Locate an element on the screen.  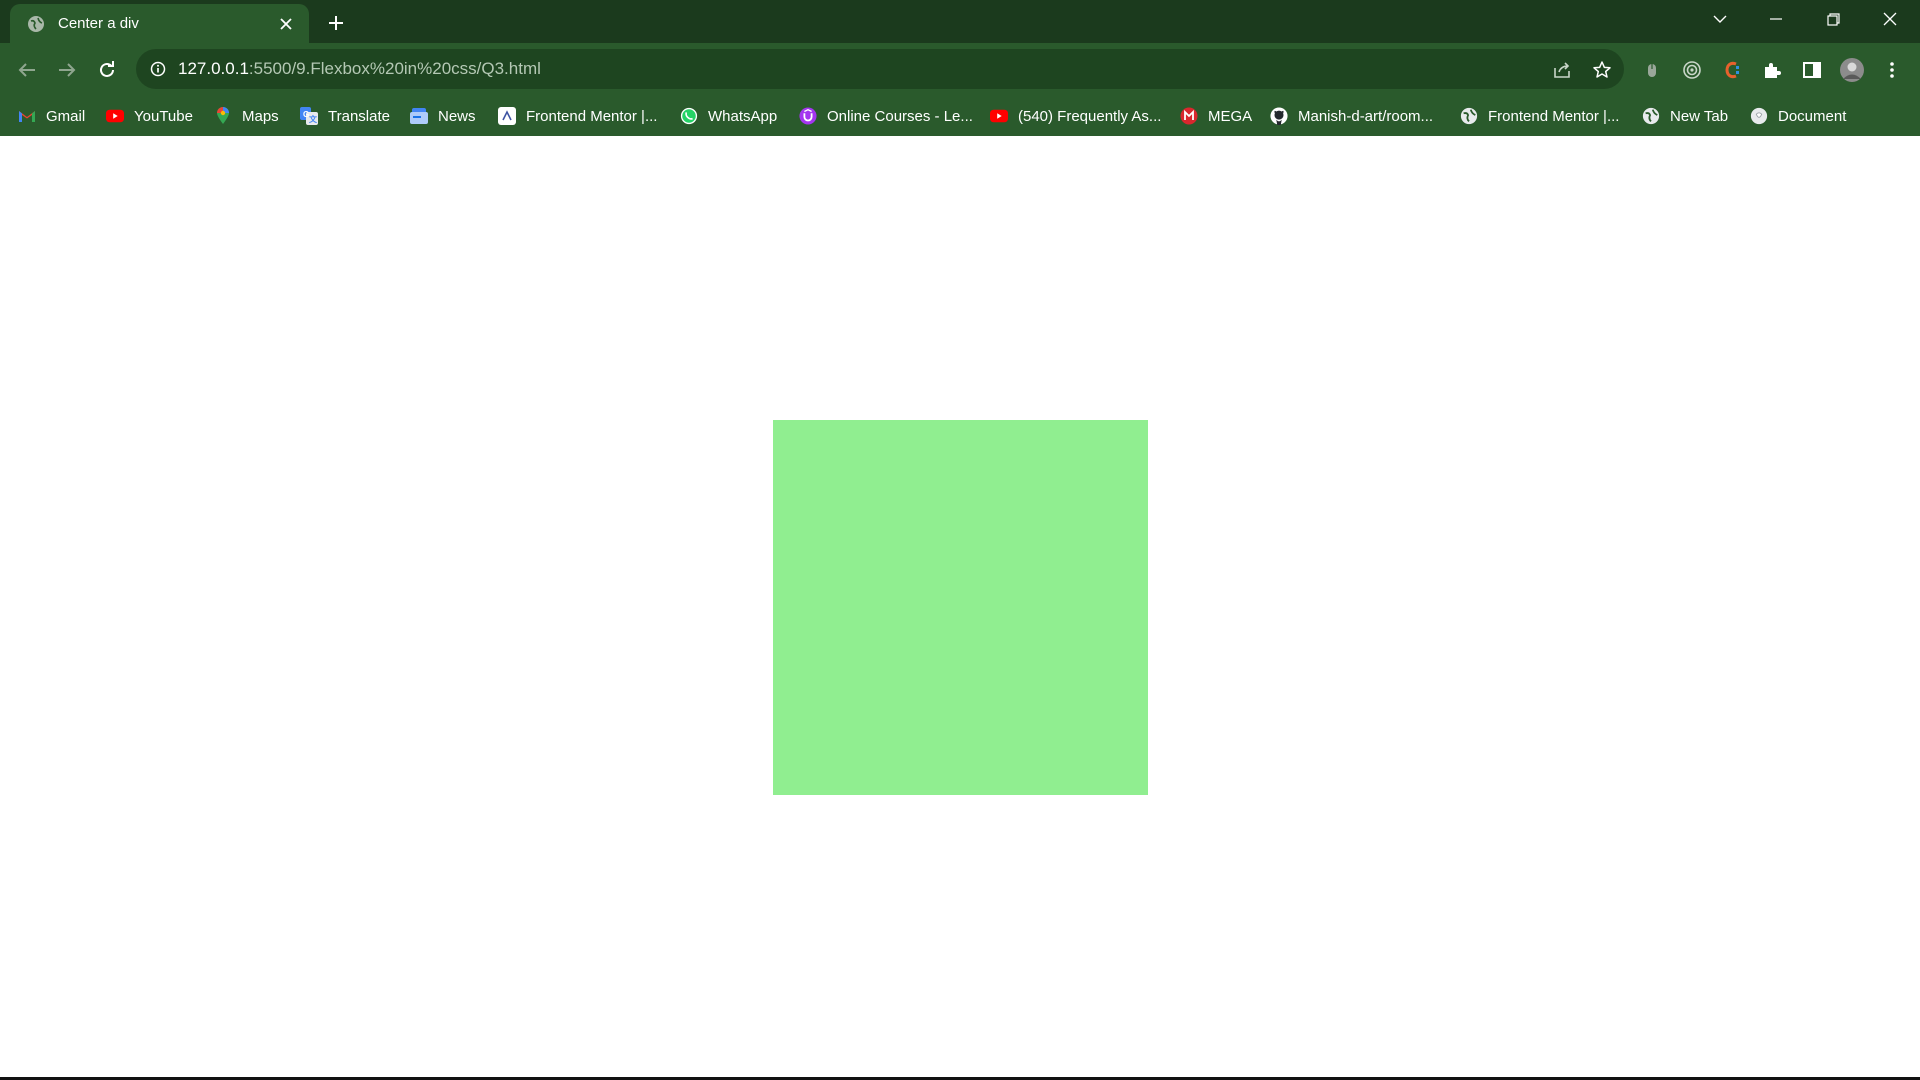
bookmark-label: YouTube is located at coordinates (163, 116).